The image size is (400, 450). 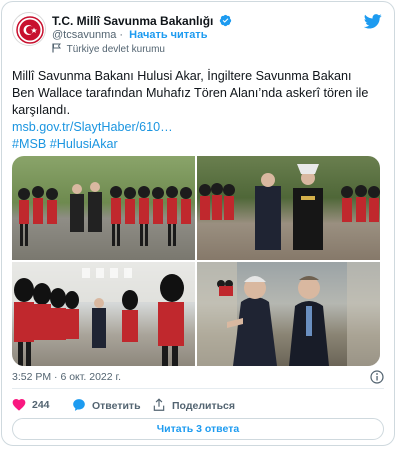 What do you see at coordinates (159, 404) in the screenshot?
I see `share-icon` at bounding box center [159, 404].